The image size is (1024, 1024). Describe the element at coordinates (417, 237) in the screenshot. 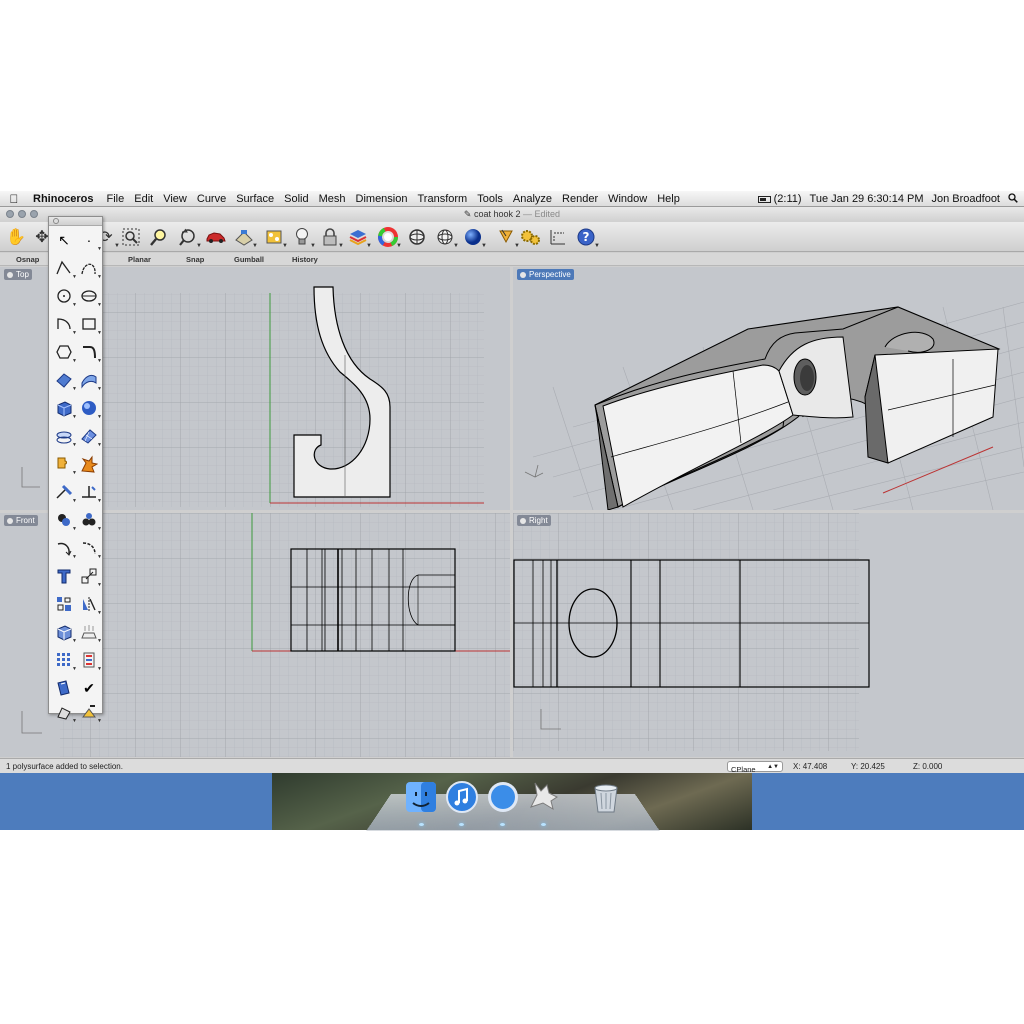

I see `material-icon` at that location.